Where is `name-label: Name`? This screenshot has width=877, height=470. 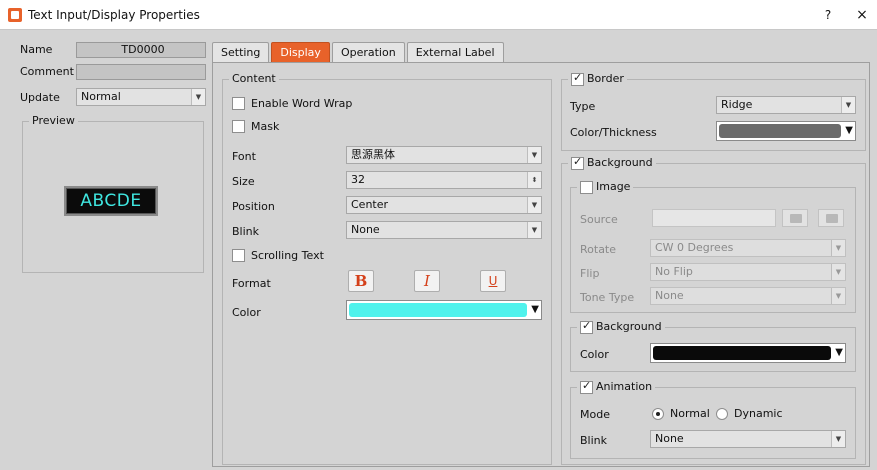 name-label: Name is located at coordinates (36, 49).